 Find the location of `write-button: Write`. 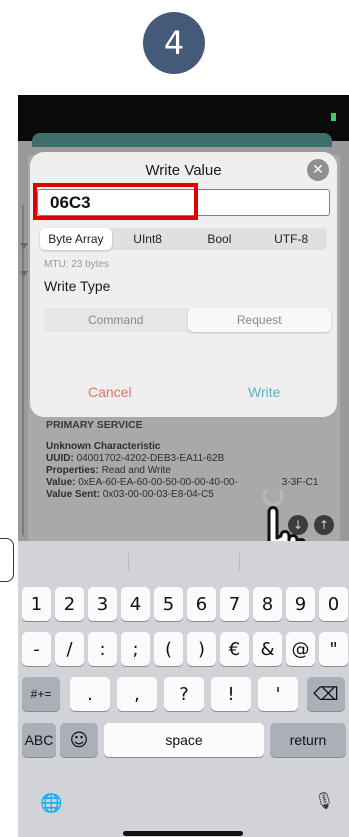

write-button: Write is located at coordinates (264, 392).